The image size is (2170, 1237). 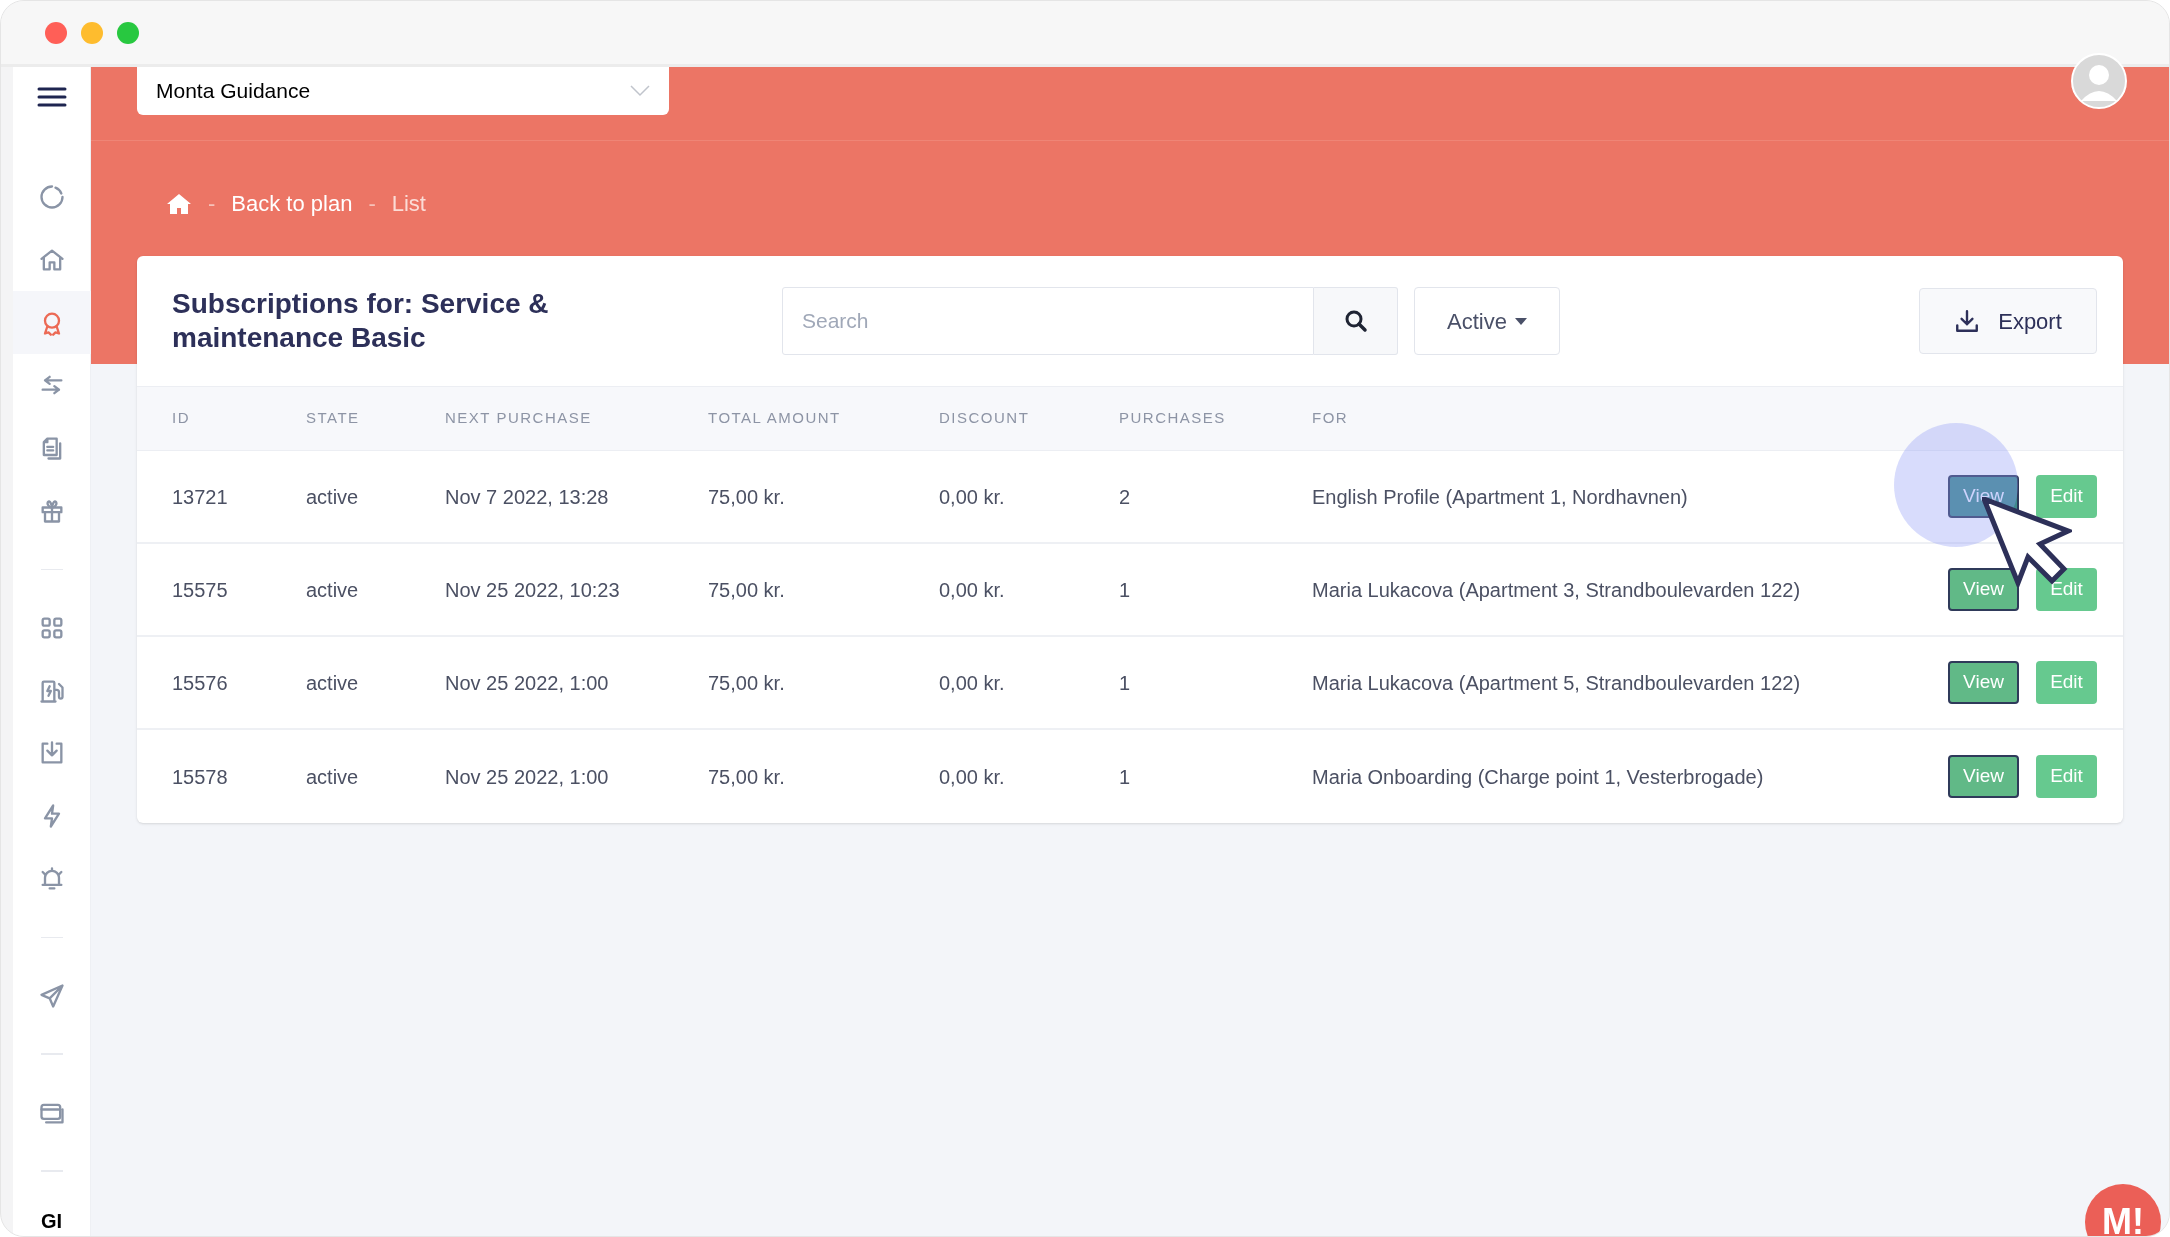 I want to click on home-icon, so click(x=179, y=203).